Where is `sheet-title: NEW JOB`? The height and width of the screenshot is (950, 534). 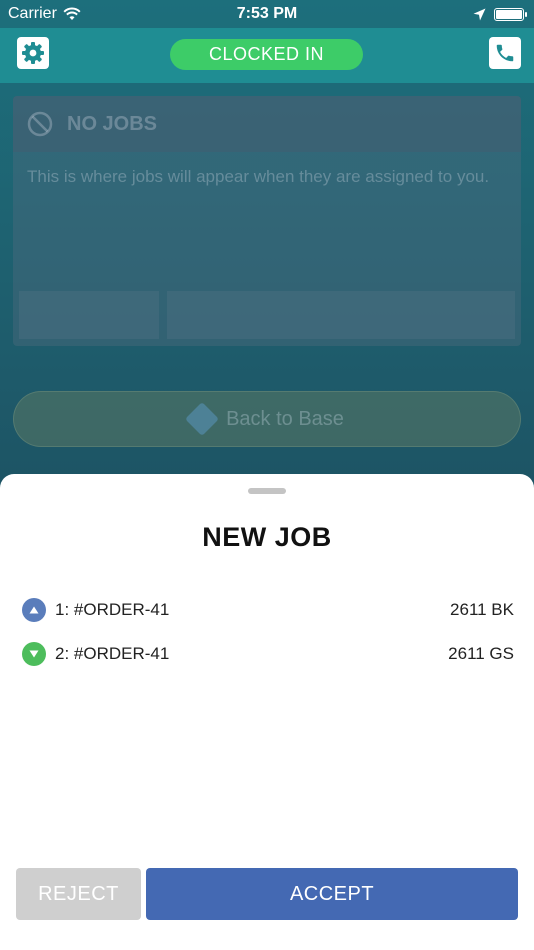 sheet-title: NEW JOB is located at coordinates (267, 537).